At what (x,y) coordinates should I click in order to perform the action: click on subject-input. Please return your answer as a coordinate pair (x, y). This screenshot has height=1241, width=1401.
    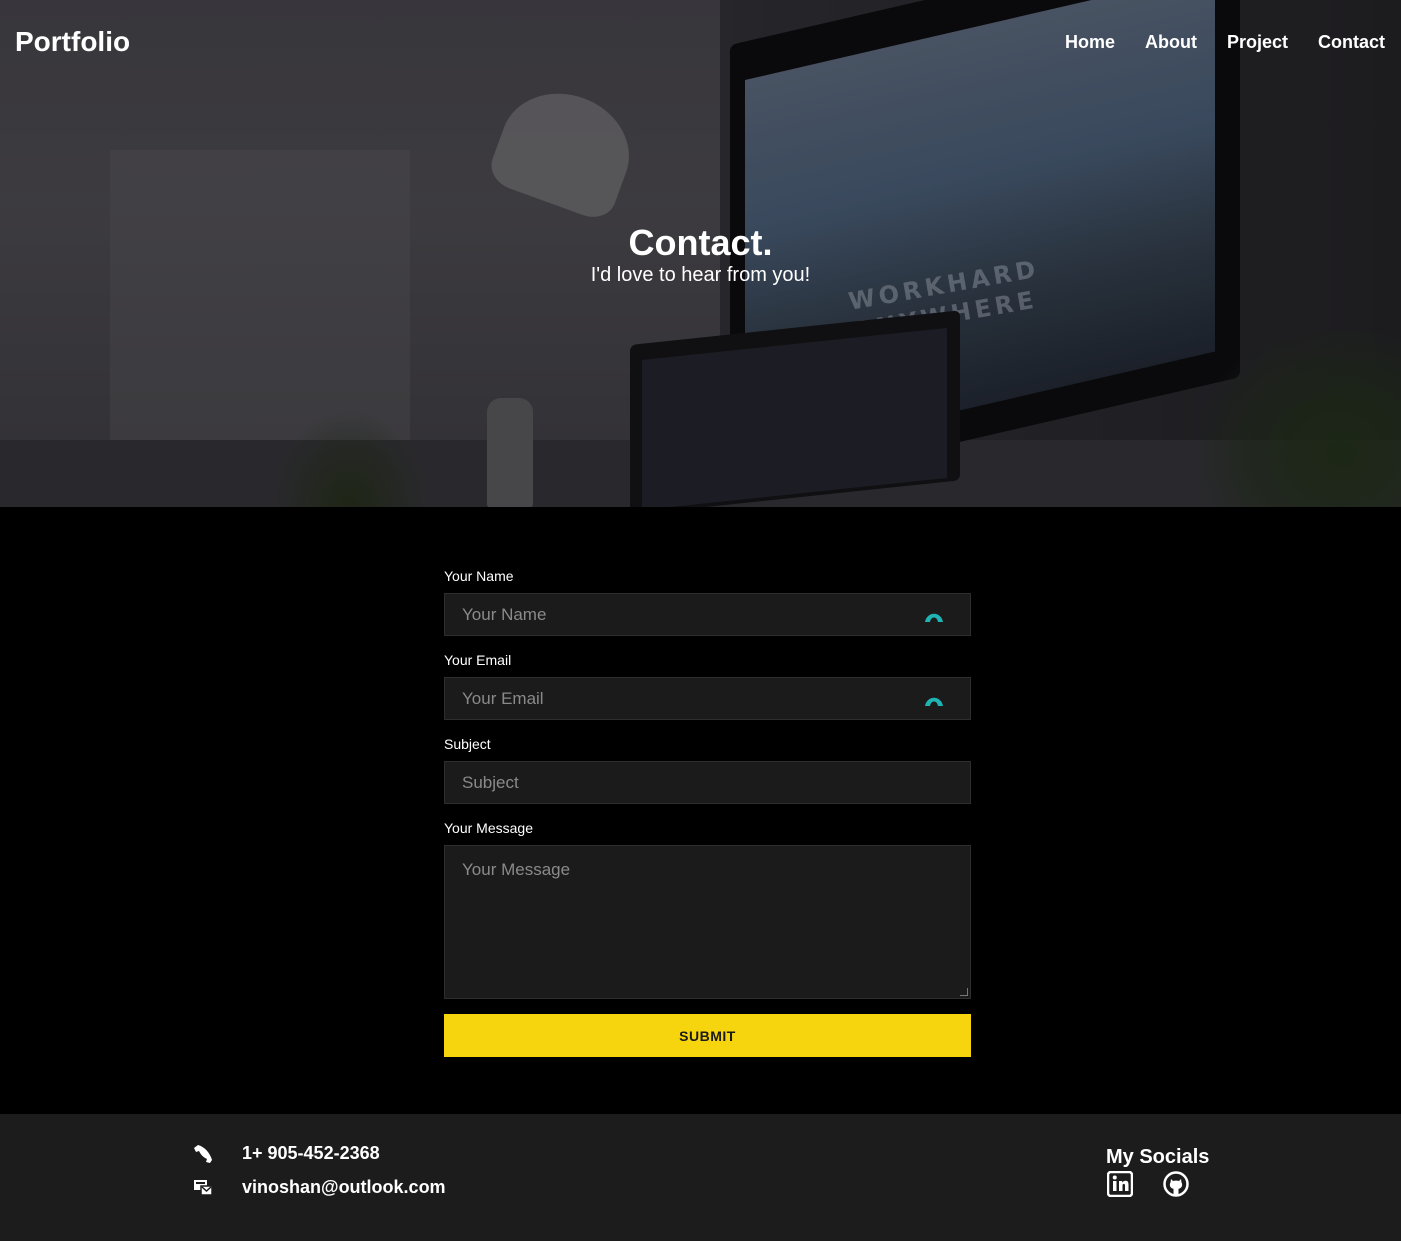
    Looking at the image, I should click on (707, 782).